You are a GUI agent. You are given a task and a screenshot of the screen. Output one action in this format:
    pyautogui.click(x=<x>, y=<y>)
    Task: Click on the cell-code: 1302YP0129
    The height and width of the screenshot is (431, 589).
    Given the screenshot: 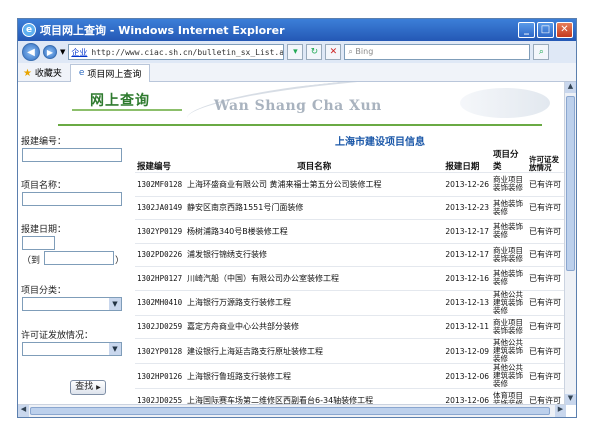 What is the action you would take?
    pyautogui.click(x=160, y=231)
    